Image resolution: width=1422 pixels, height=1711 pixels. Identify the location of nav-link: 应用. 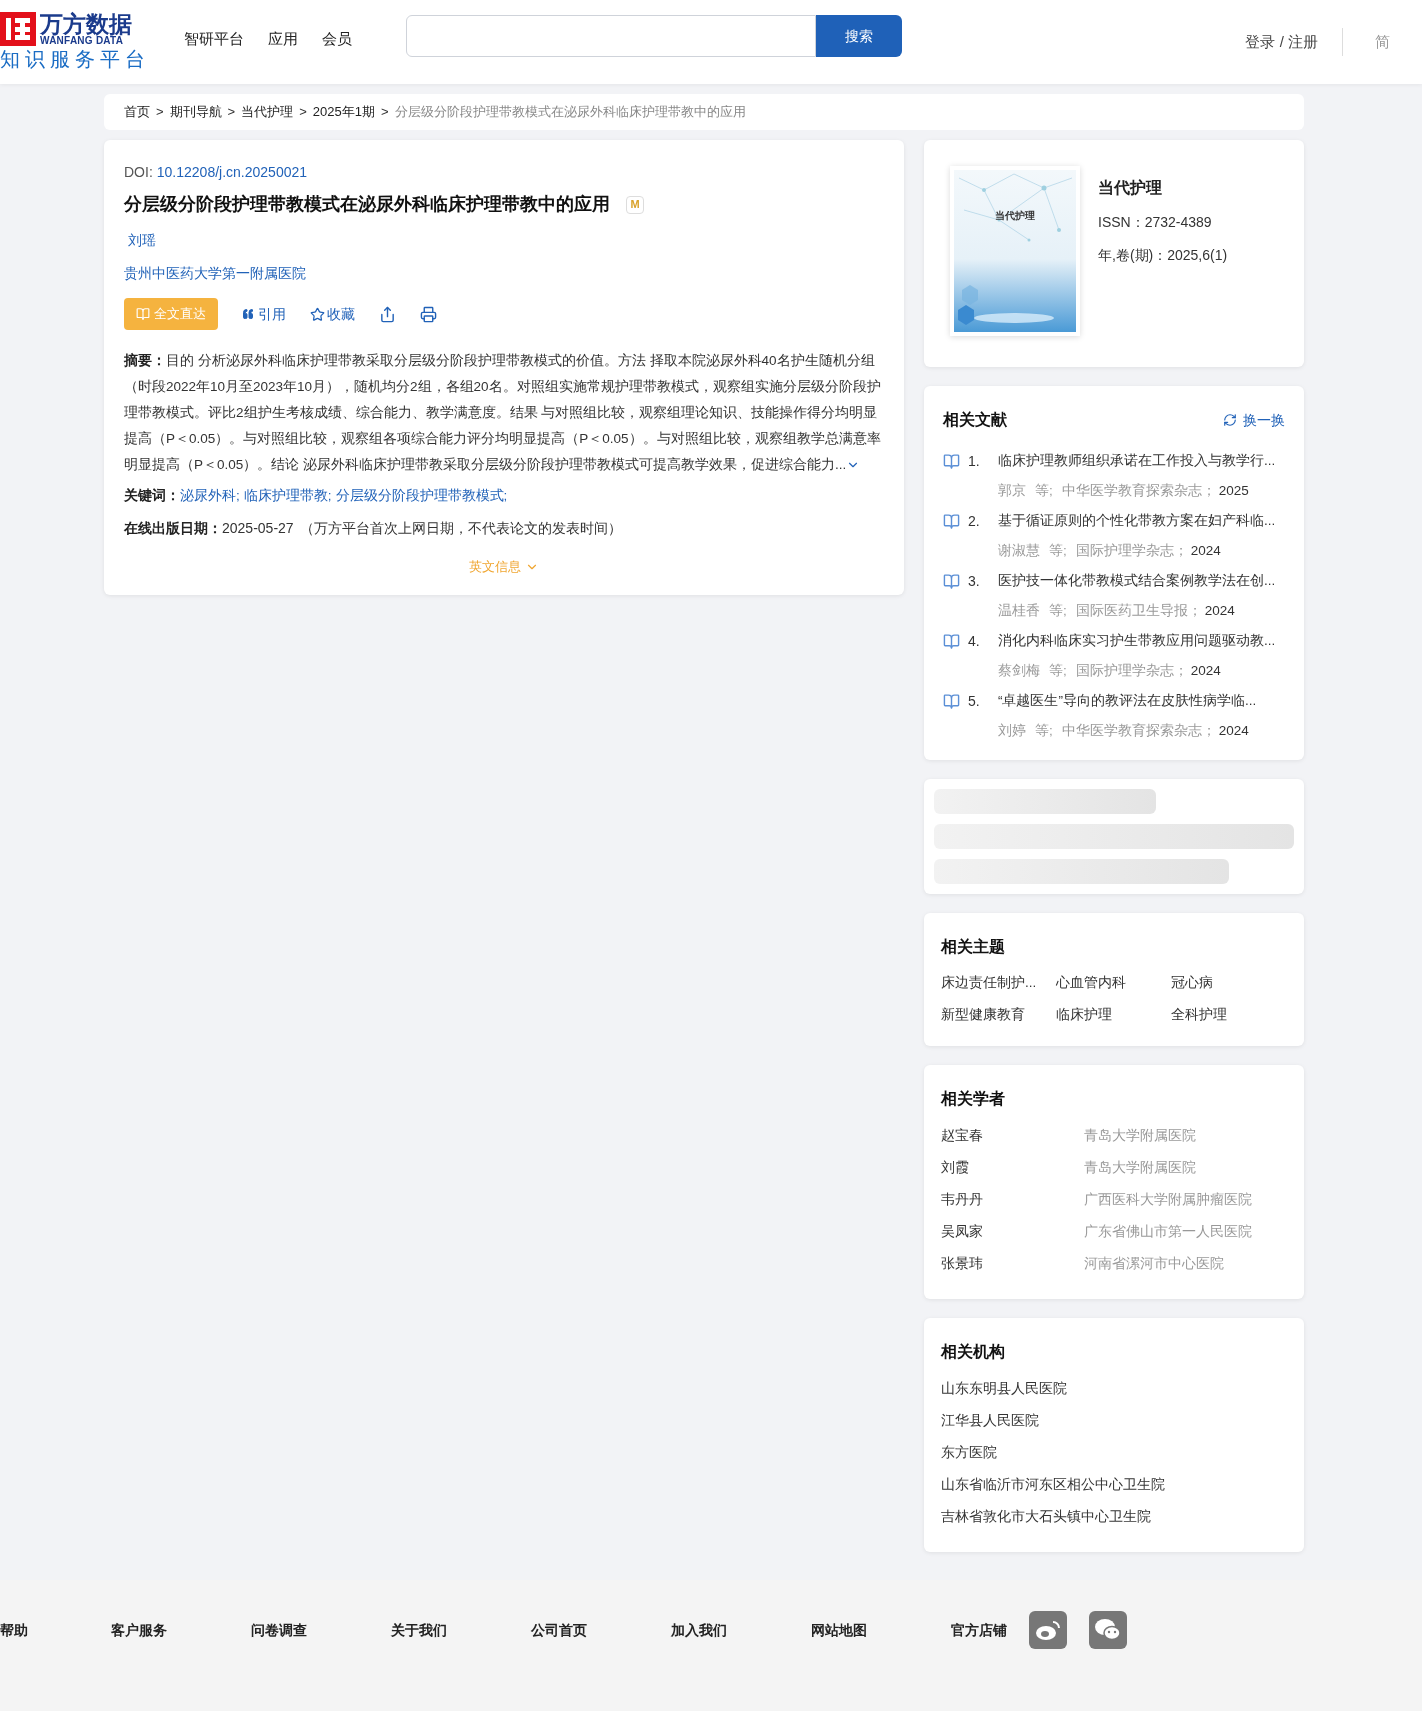
(283, 39).